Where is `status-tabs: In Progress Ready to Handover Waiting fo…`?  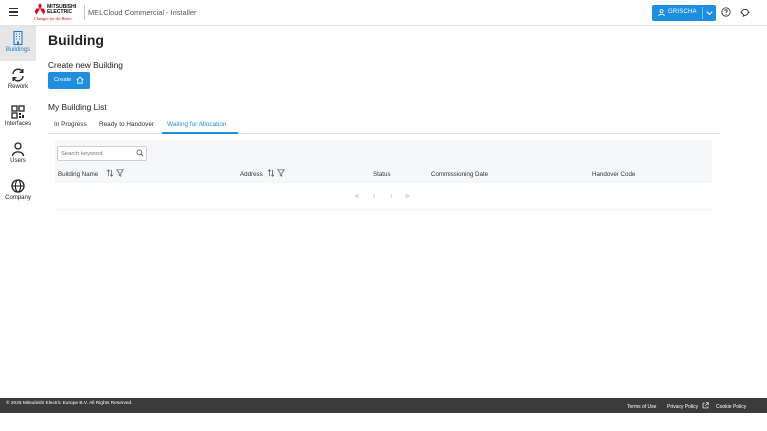
status-tabs: In Progress Ready to Handover Waiting fo… is located at coordinates (384, 125).